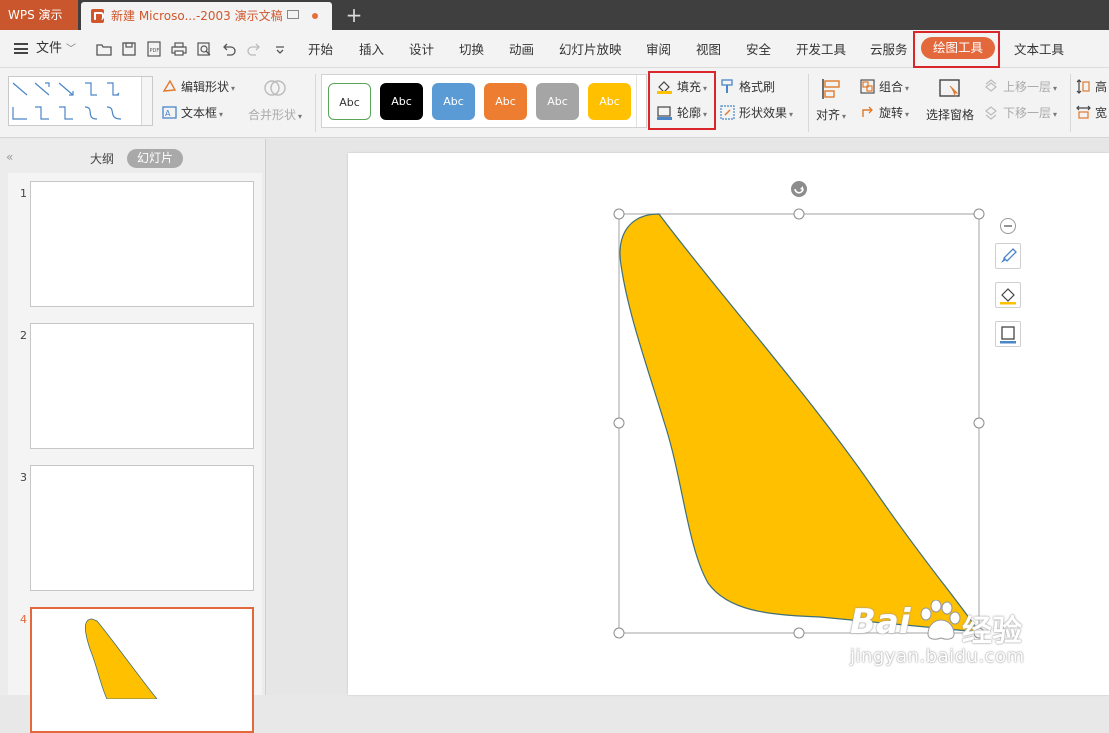  I want to click on menu-view: 视图, so click(708, 50).